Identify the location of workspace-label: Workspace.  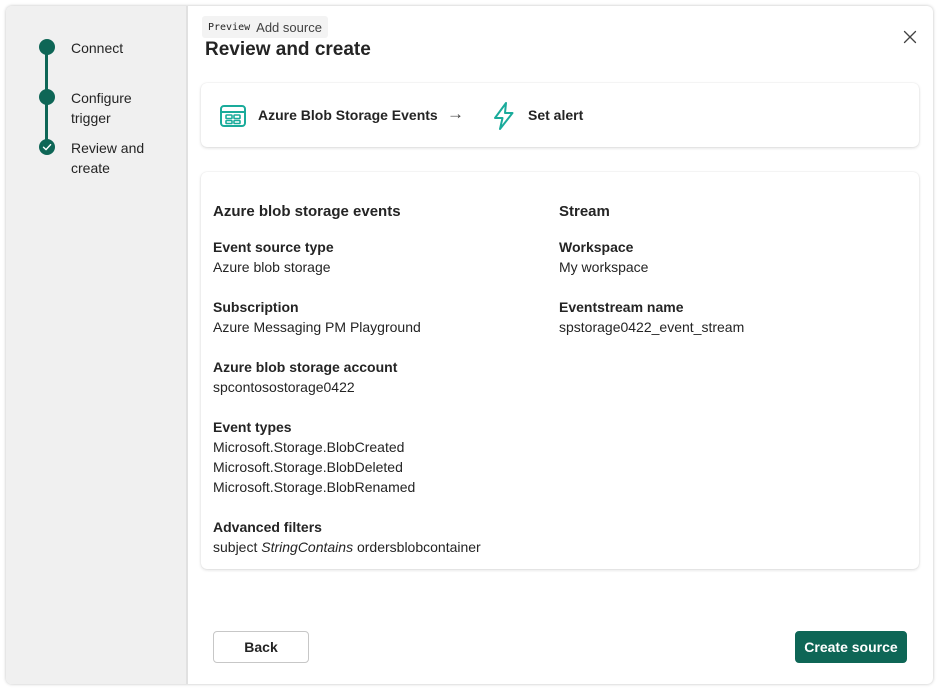
(596, 247).